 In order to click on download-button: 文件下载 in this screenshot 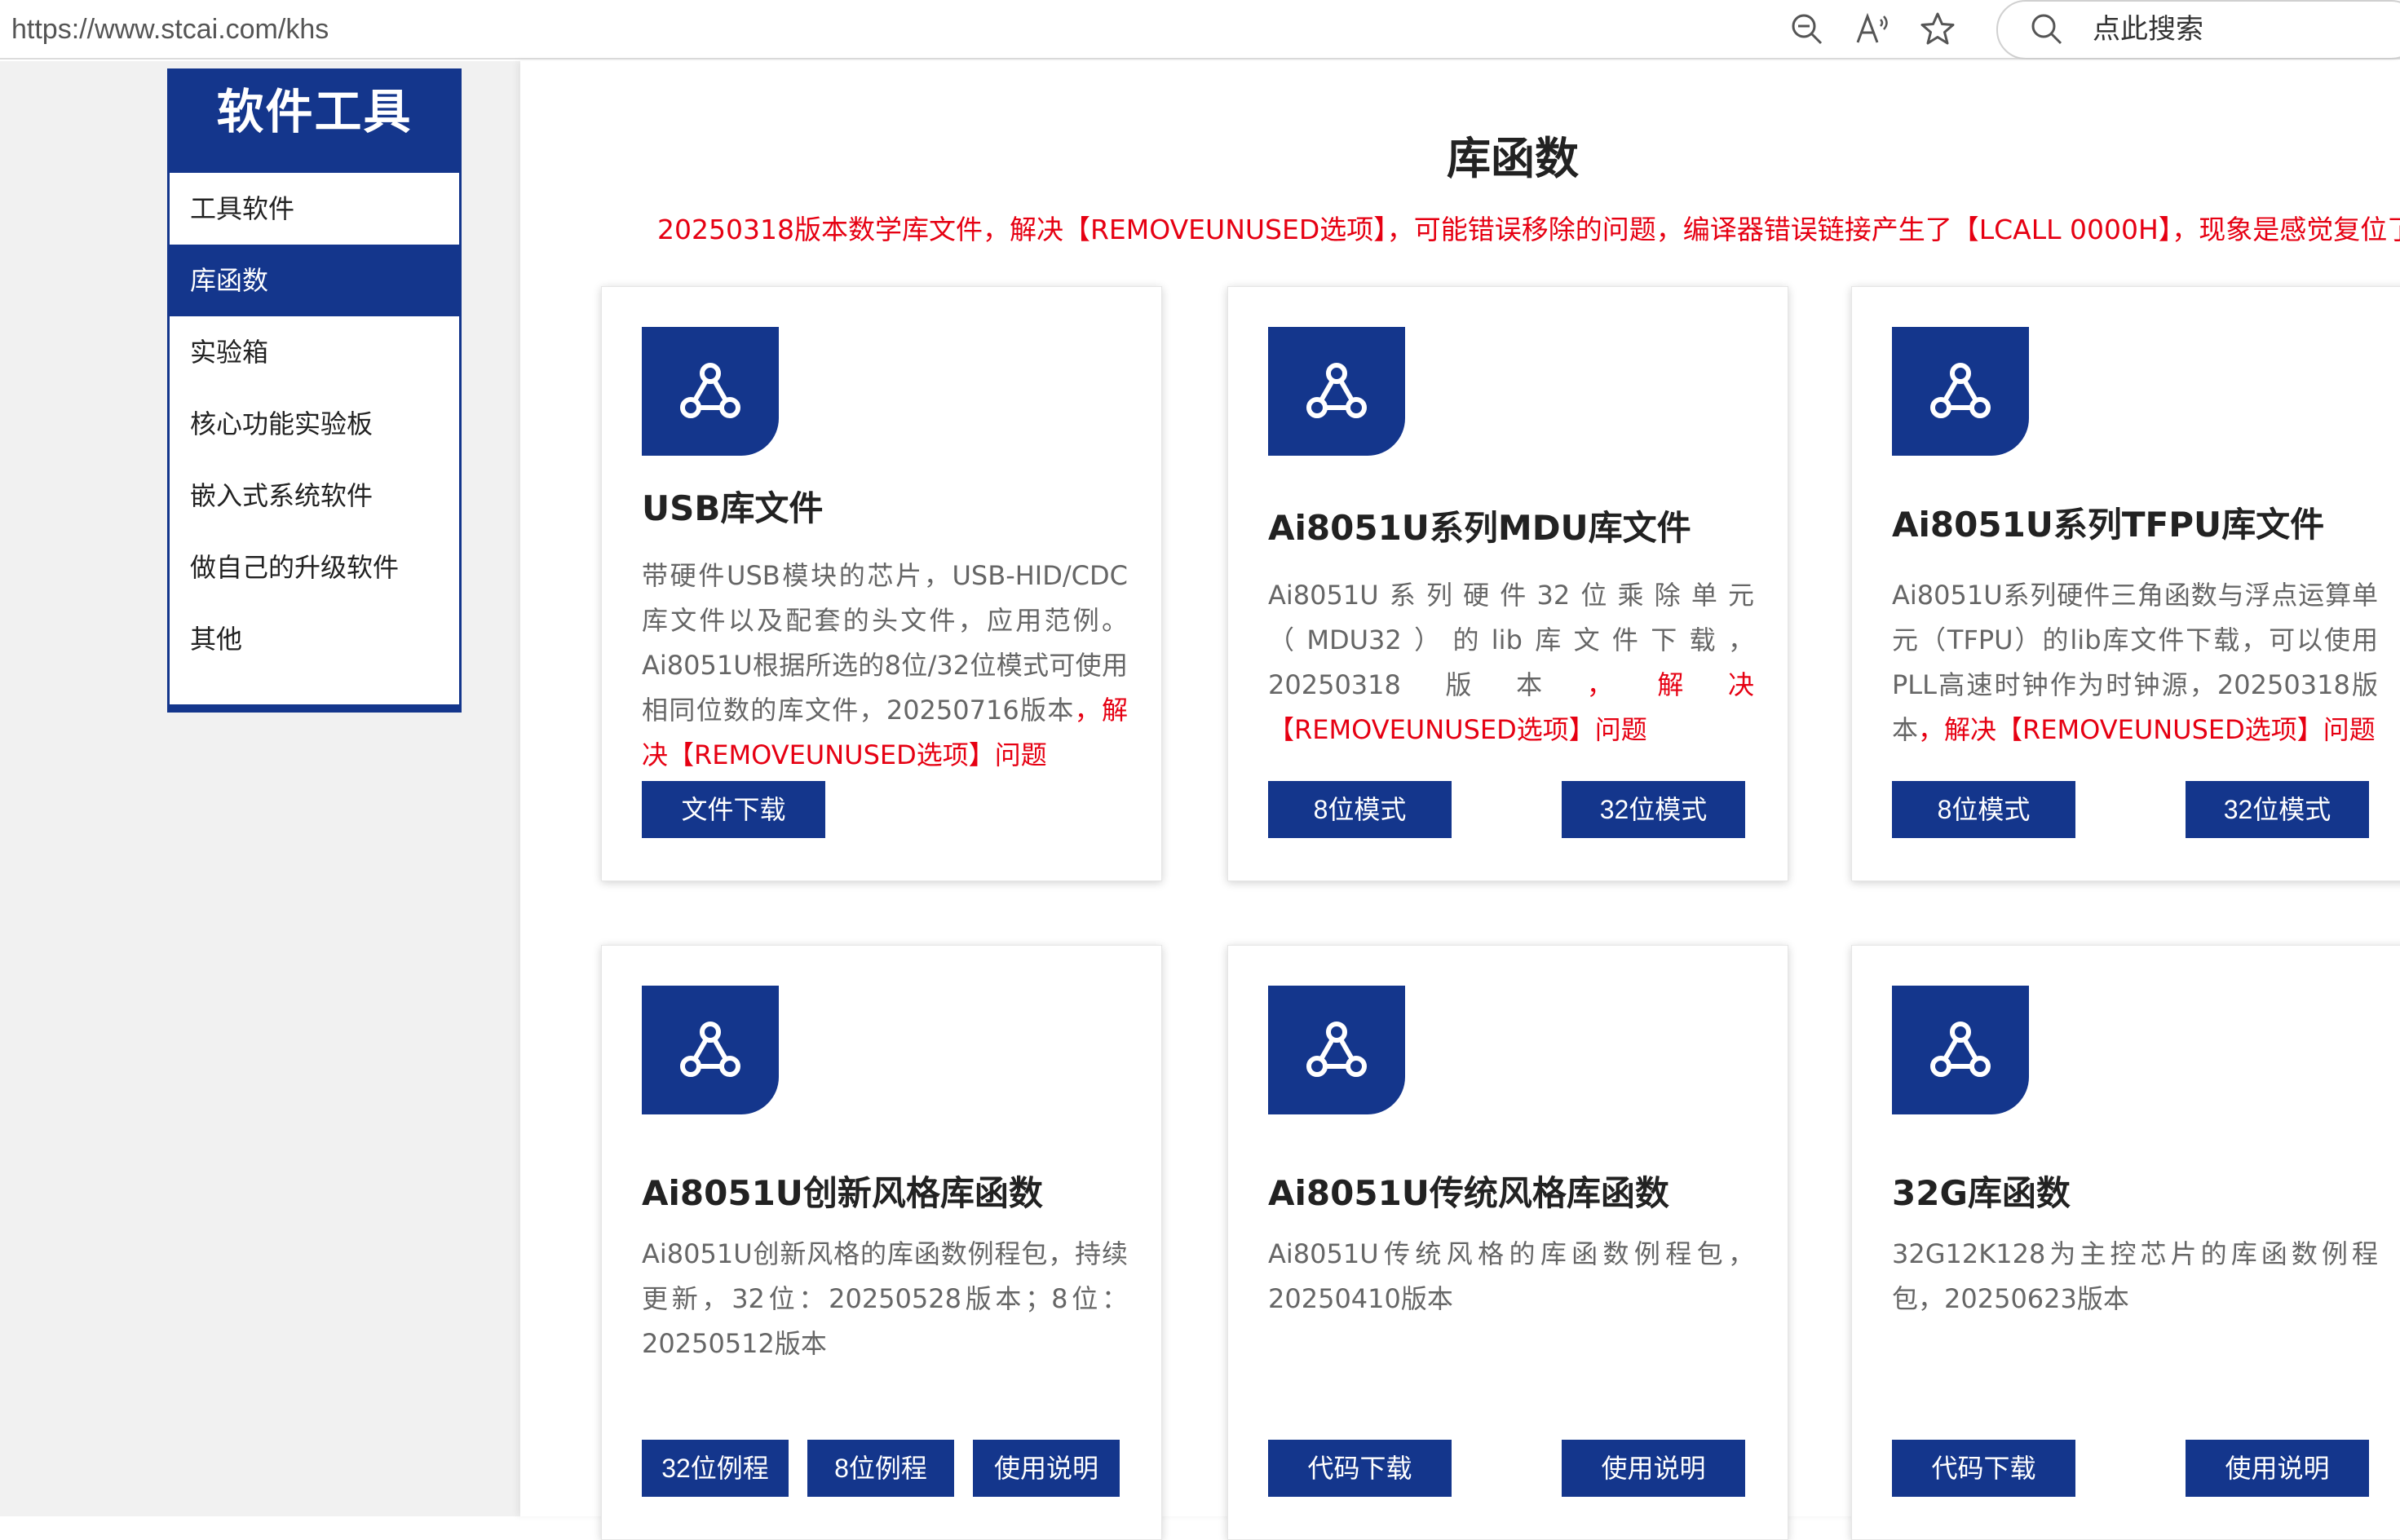, I will do `click(733, 810)`.